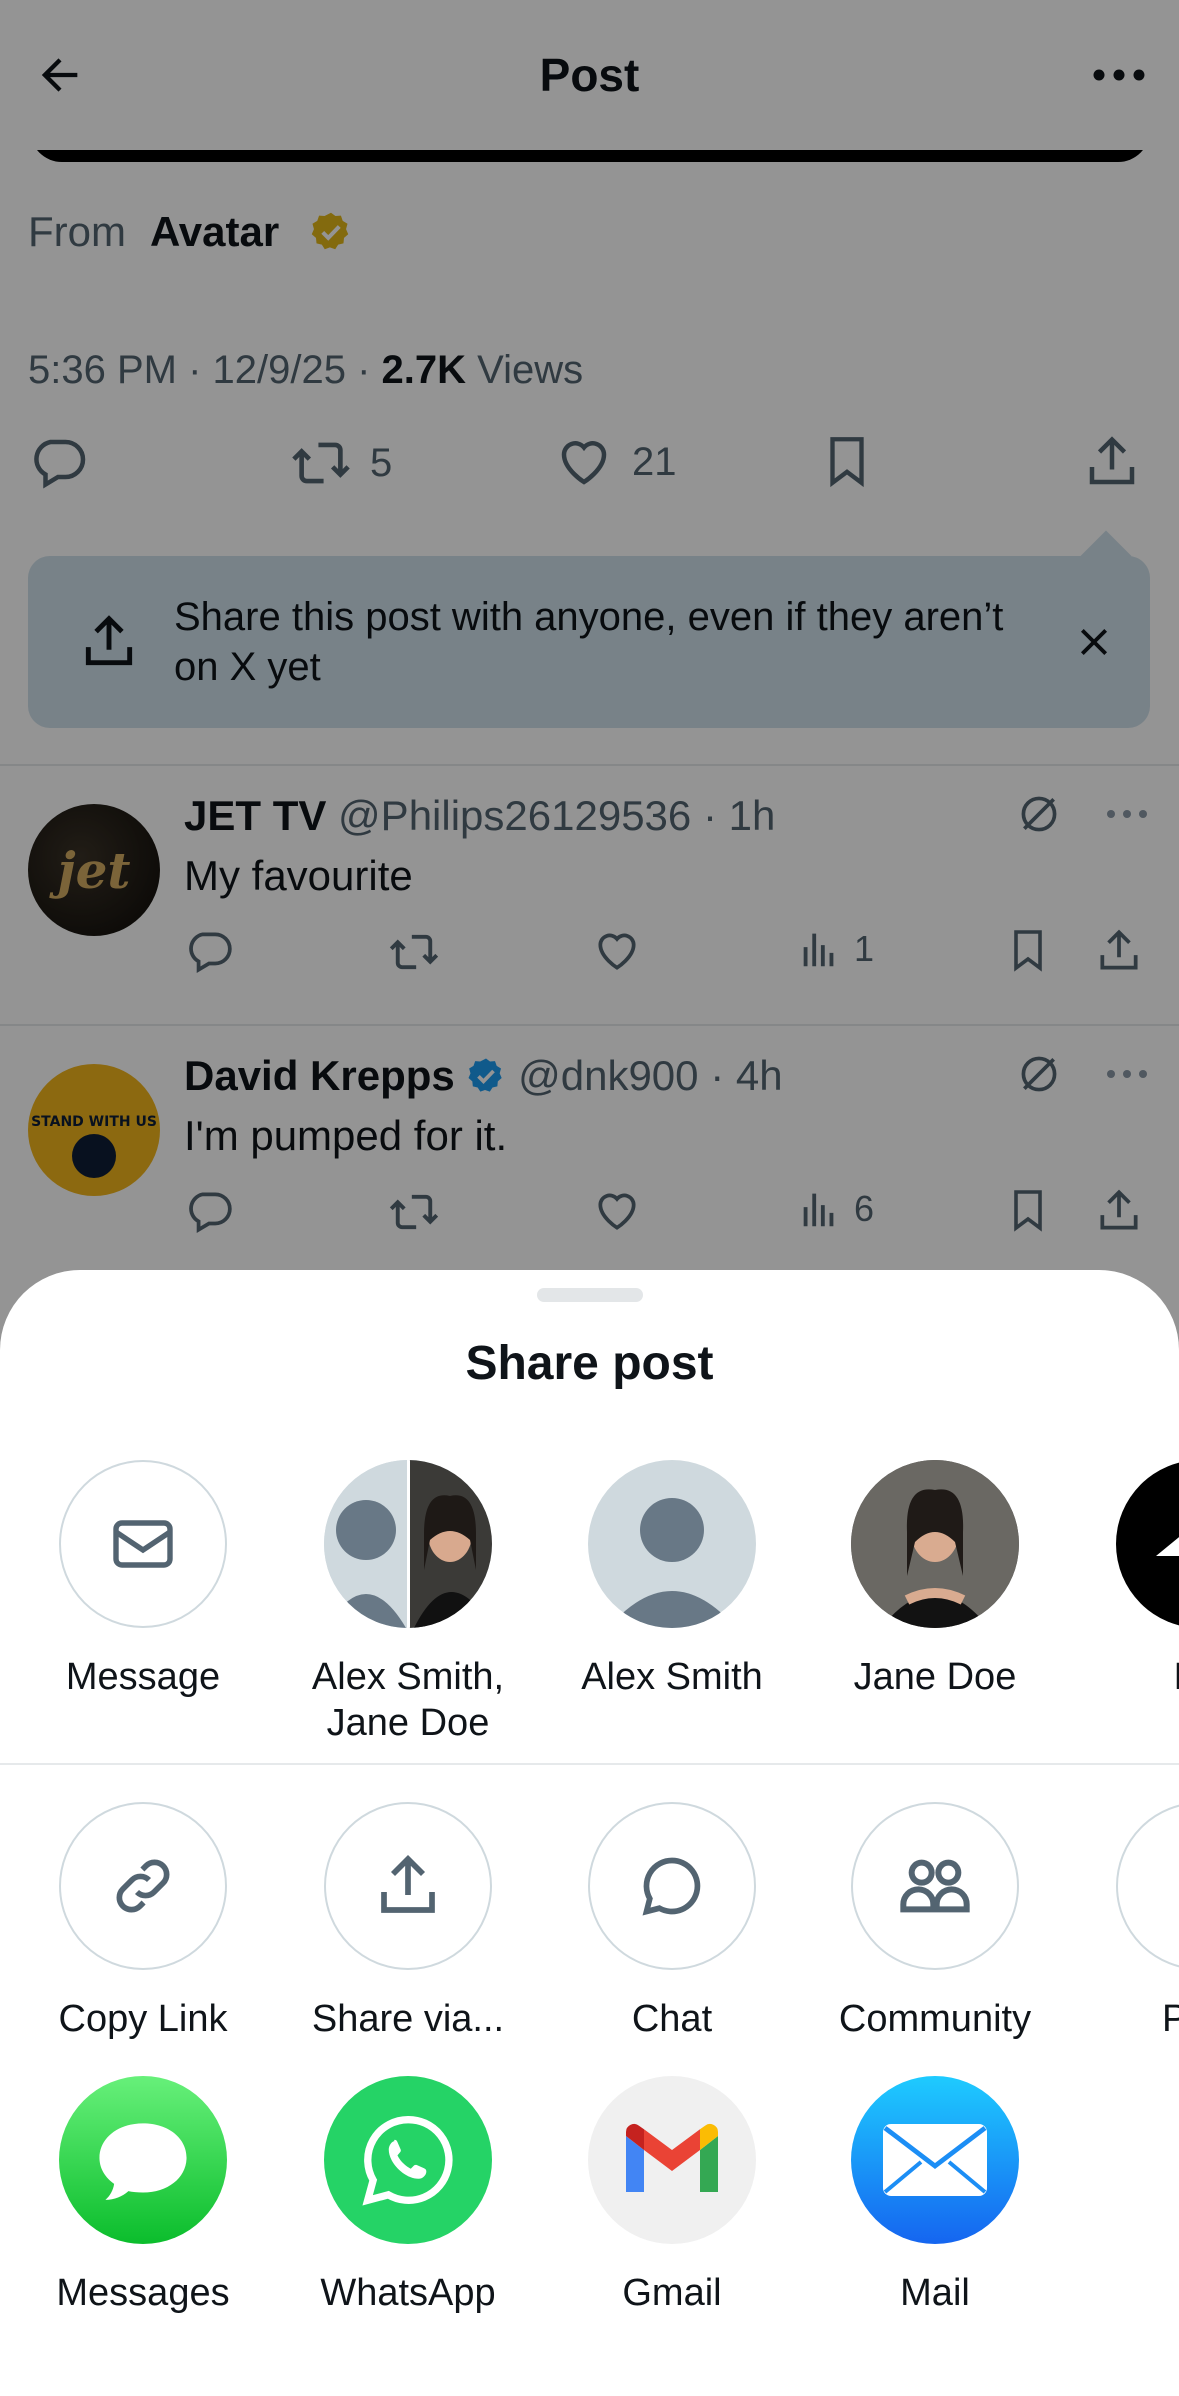 This screenshot has height=2396, width=1179. I want to click on message-circle, so click(143, 1544).